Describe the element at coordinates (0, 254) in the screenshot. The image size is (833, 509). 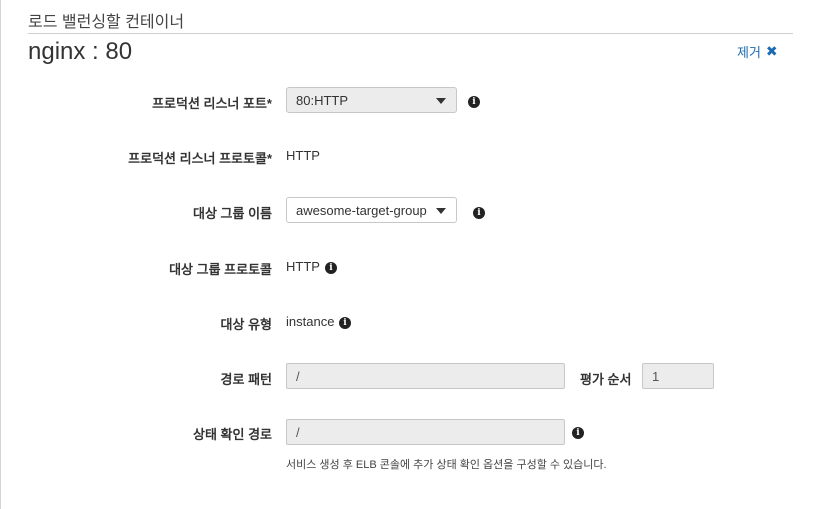
I see `panel-left-border` at that location.